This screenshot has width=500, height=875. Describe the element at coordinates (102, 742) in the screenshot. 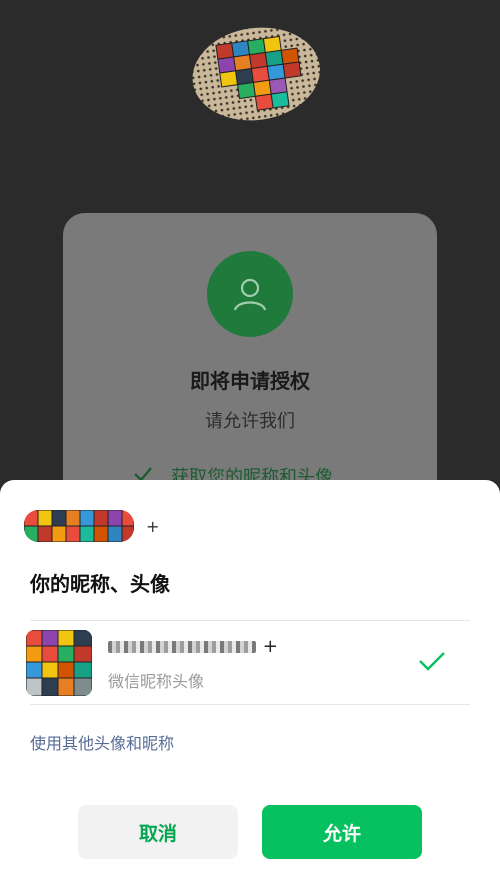

I see `use-other-avatar-link: 使用其他头像和昵称` at that location.